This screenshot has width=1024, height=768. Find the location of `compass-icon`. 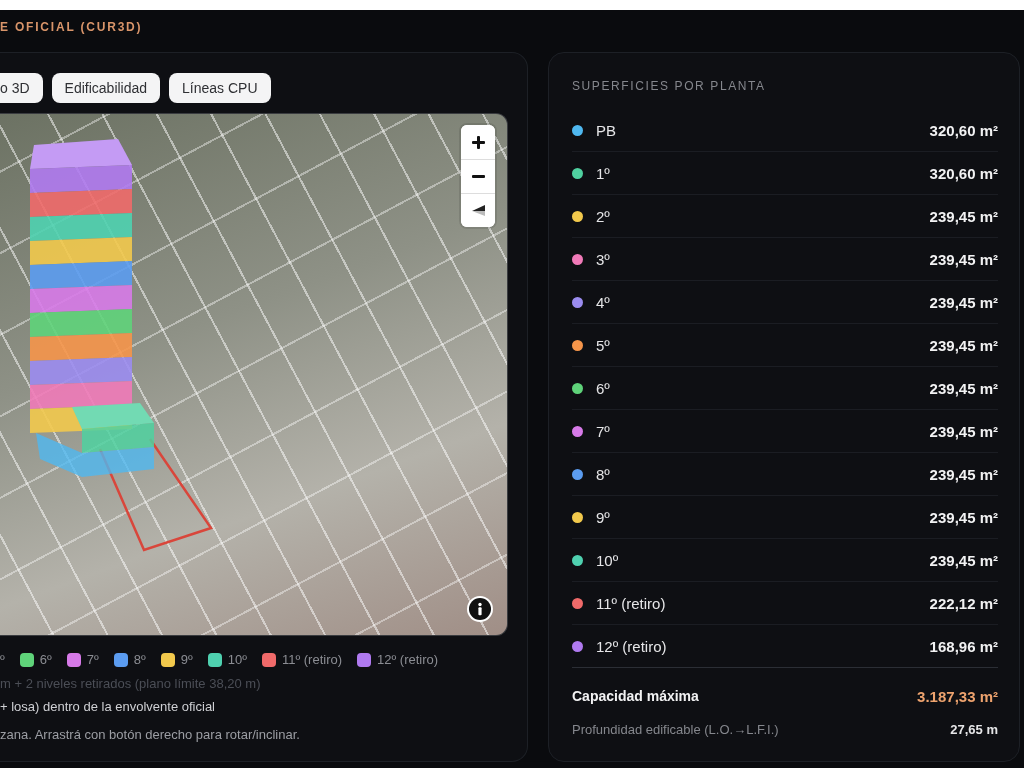

compass-icon is located at coordinates (478, 210).